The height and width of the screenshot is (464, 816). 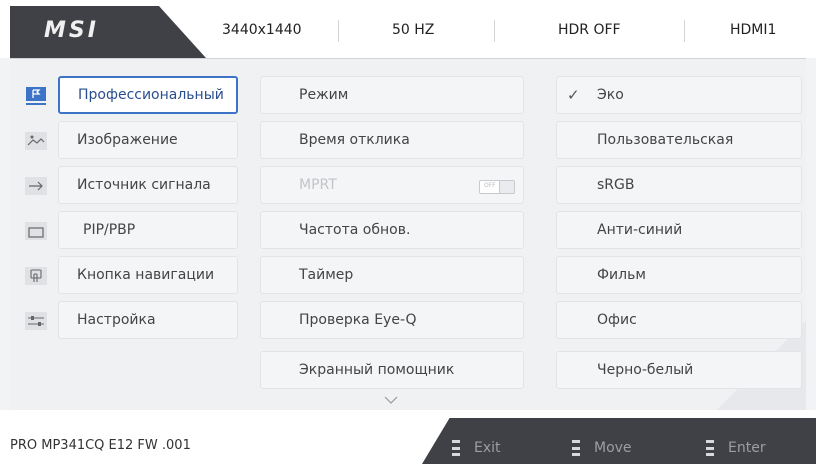 What do you see at coordinates (151, 95) in the screenshot?
I see `sidebar-item-label: Профессиональный` at bounding box center [151, 95].